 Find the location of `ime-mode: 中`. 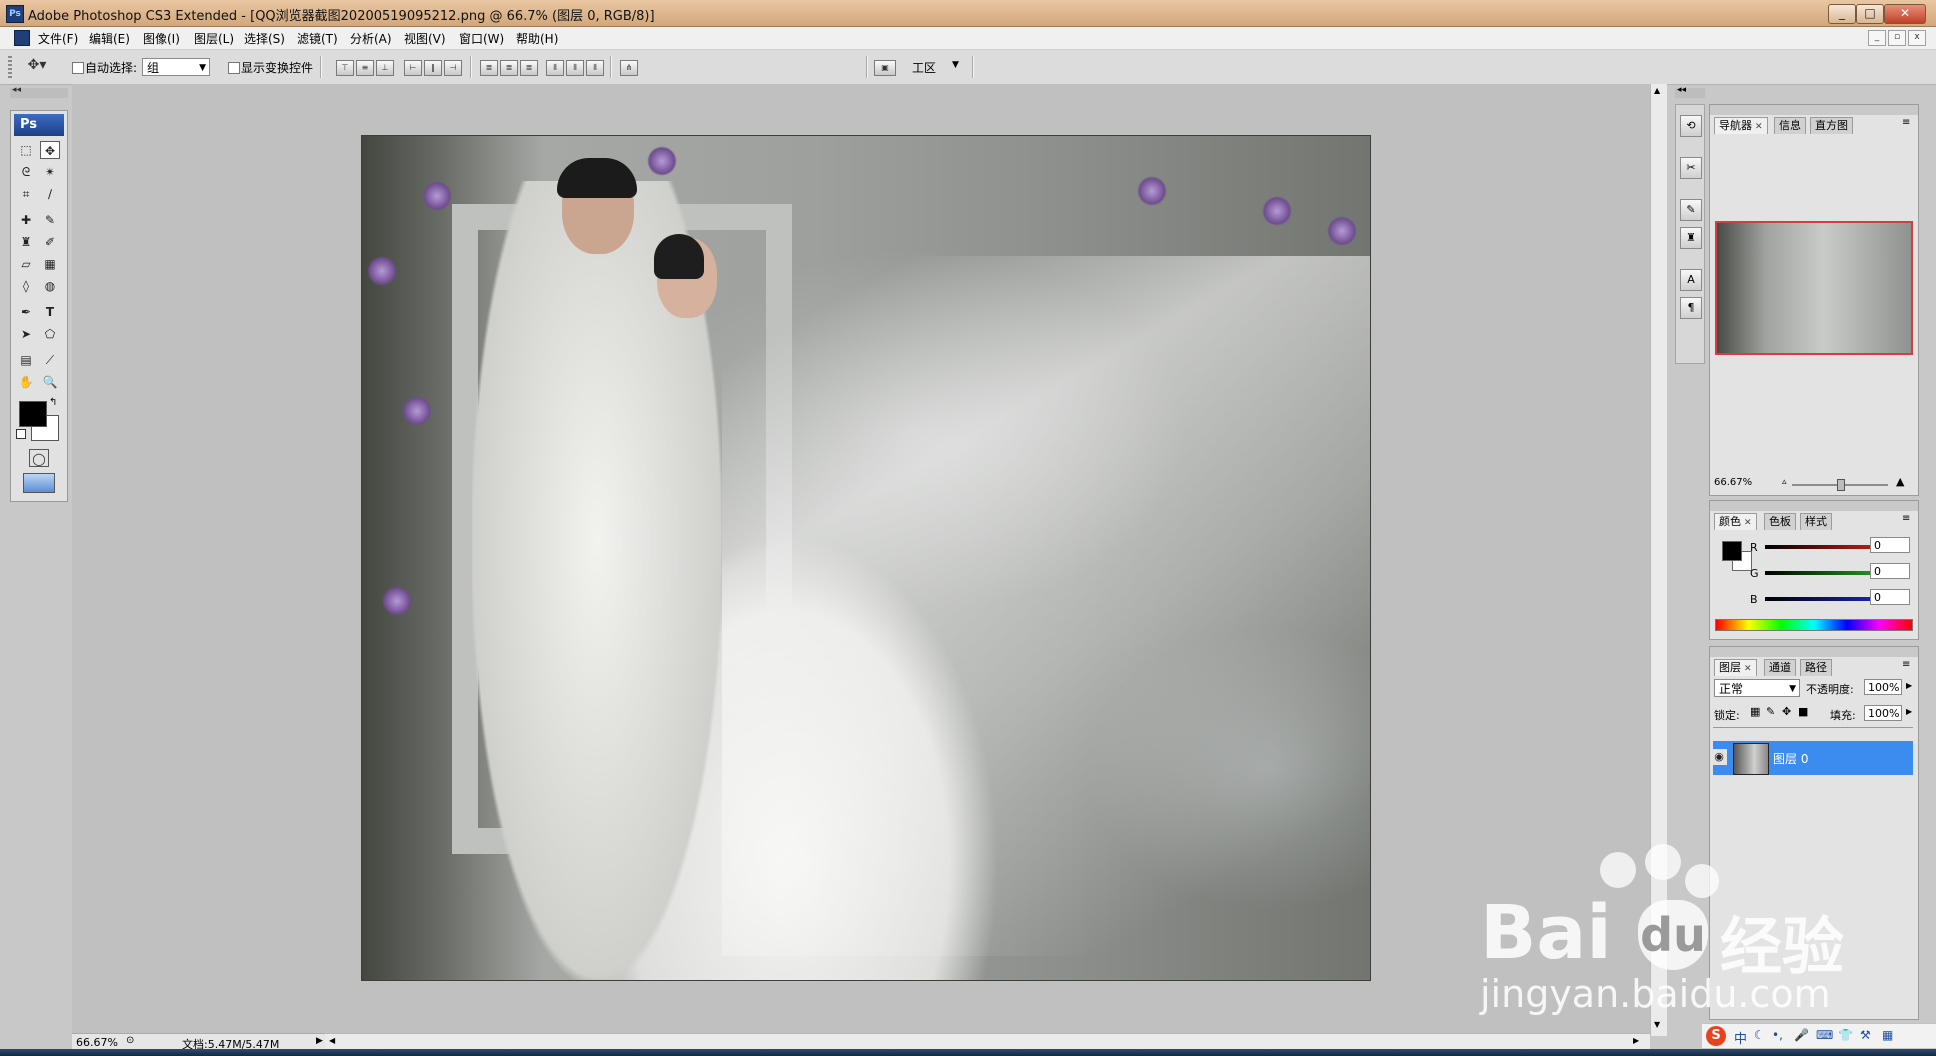

ime-mode: 中 is located at coordinates (1740, 1037).